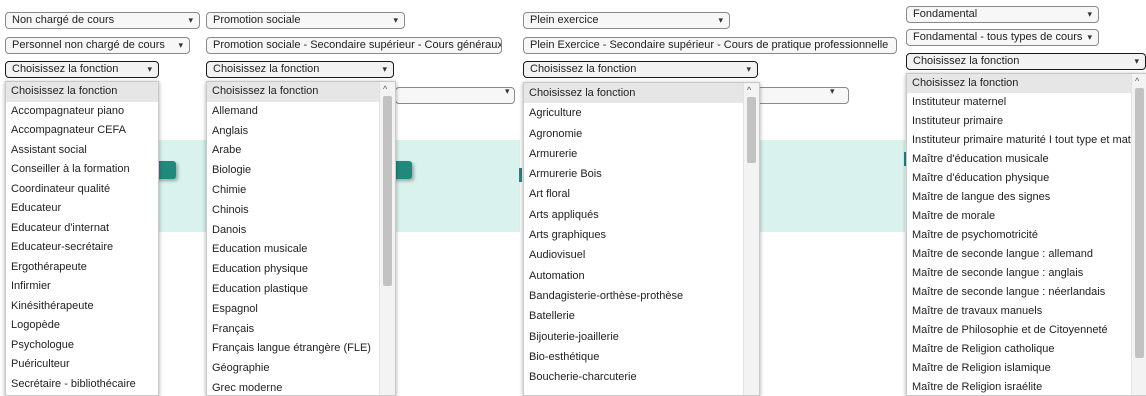 Image resolution: width=1146 pixels, height=396 pixels. Describe the element at coordinates (301, 112) in the screenshot. I see `dropdown-option: Allemand` at that location.